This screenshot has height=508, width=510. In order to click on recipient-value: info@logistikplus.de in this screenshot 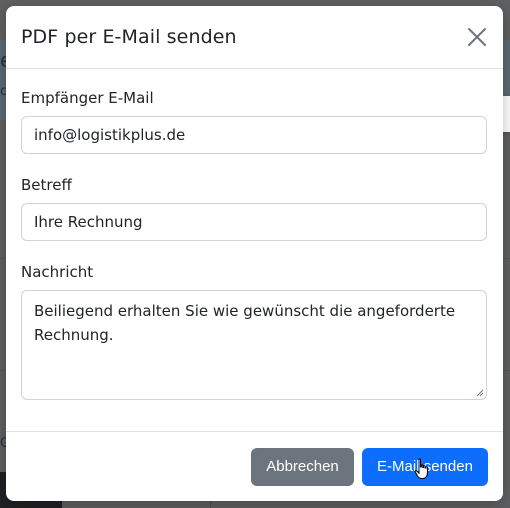, I will do `click(110, 135)`.